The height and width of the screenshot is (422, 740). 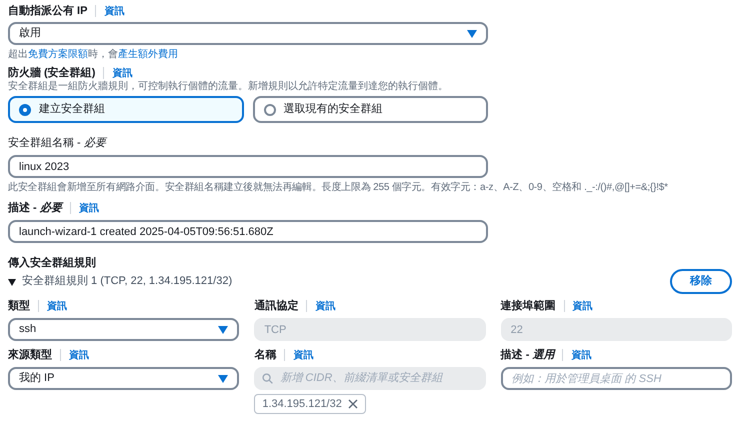 I want to click on radio-option: 建立安全群組, so click(x=126, y=109).